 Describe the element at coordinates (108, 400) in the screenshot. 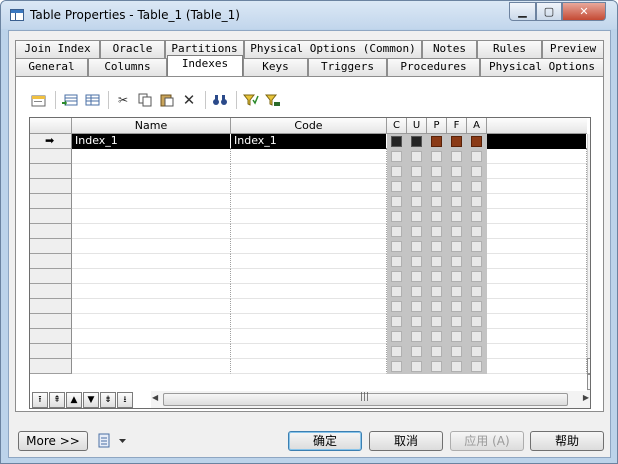

I see `nav-button-4-icon: ⇟` at that location.